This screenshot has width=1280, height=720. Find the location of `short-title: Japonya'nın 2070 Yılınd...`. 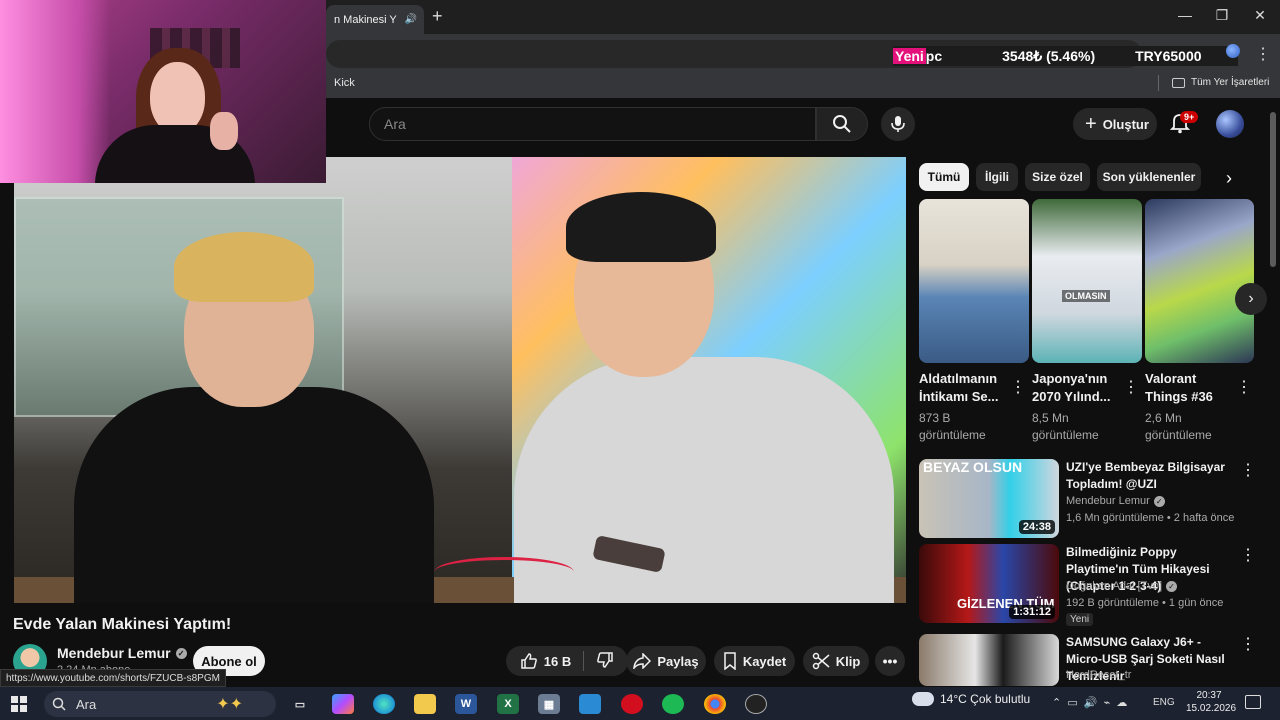

short-title: Japonya'nın 2070 Yılınd... is located at coordinates (1080, 388).